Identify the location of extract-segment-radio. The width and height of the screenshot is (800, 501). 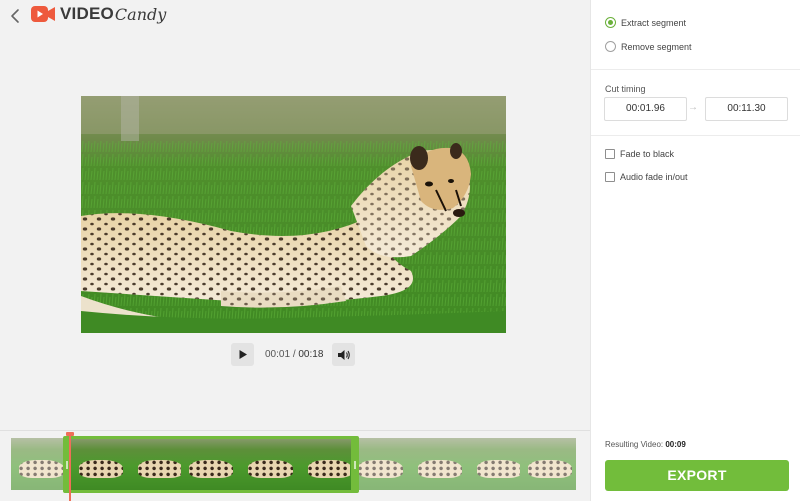
(610, 22).